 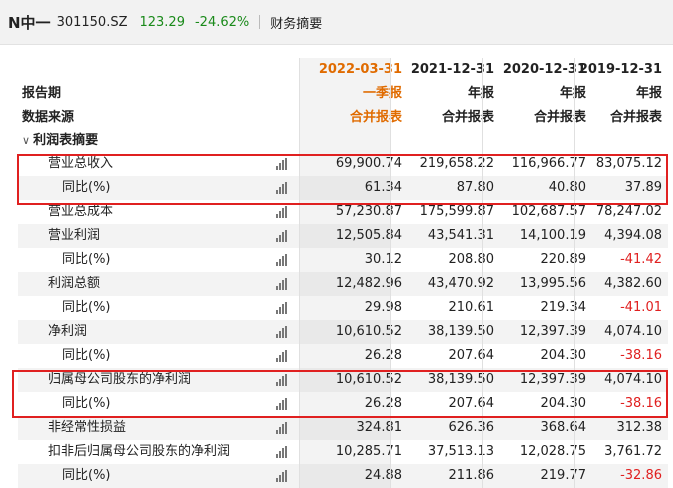 What do you see at coordinates (343, 94) in the screenshot?
I see `header-row-period: 报告期 一季报 年报 年报 年报` at bounding box center [343, 94].